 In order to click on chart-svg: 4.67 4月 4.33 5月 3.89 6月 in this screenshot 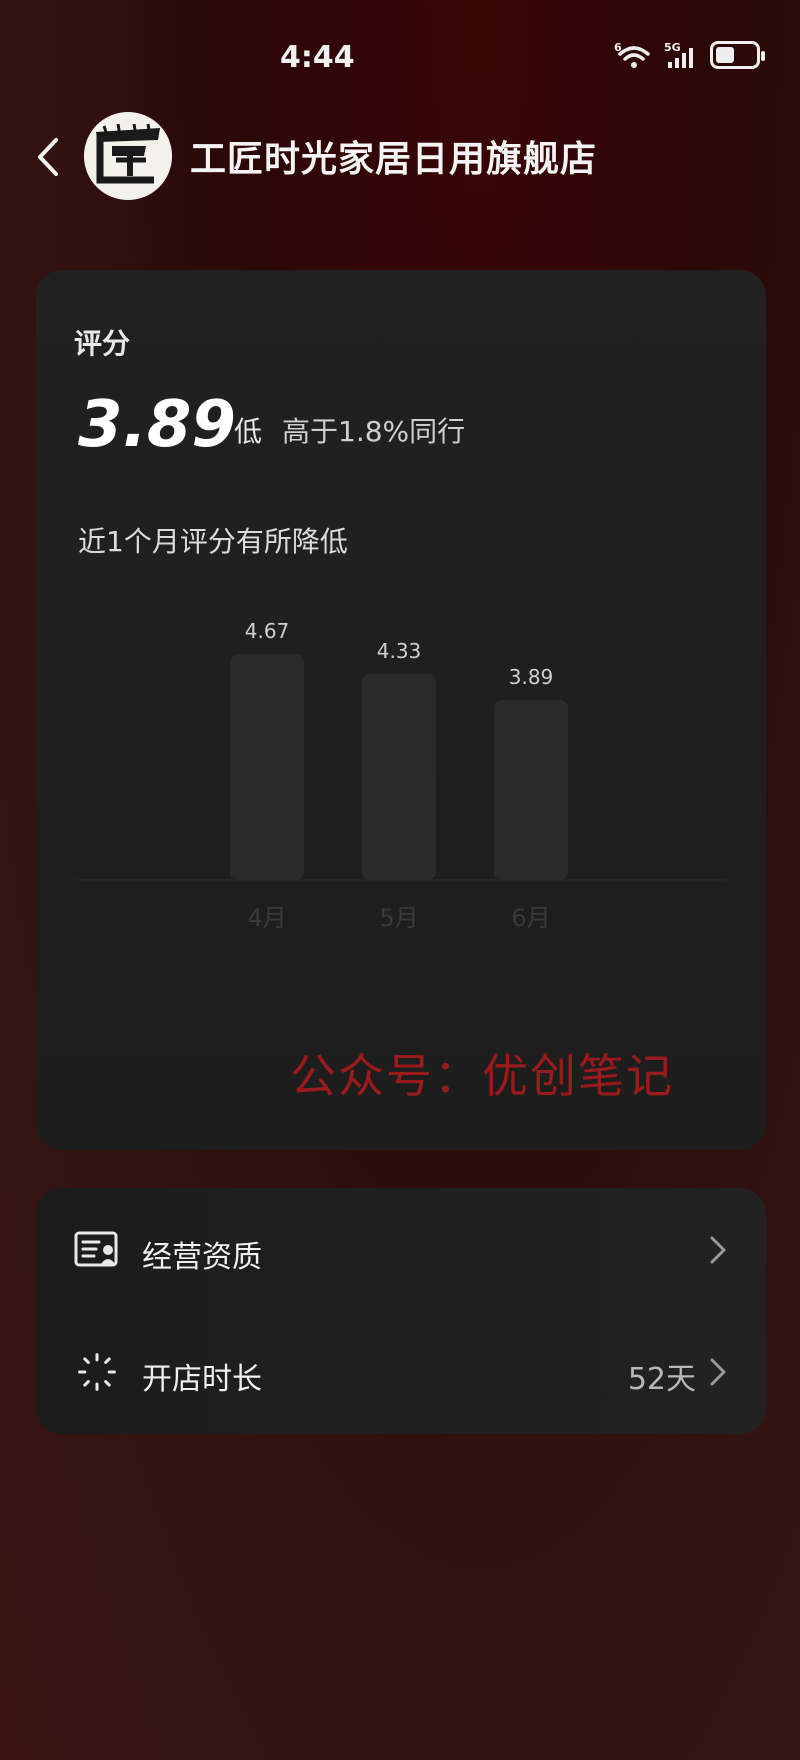, I will do `click(401, 775)`.